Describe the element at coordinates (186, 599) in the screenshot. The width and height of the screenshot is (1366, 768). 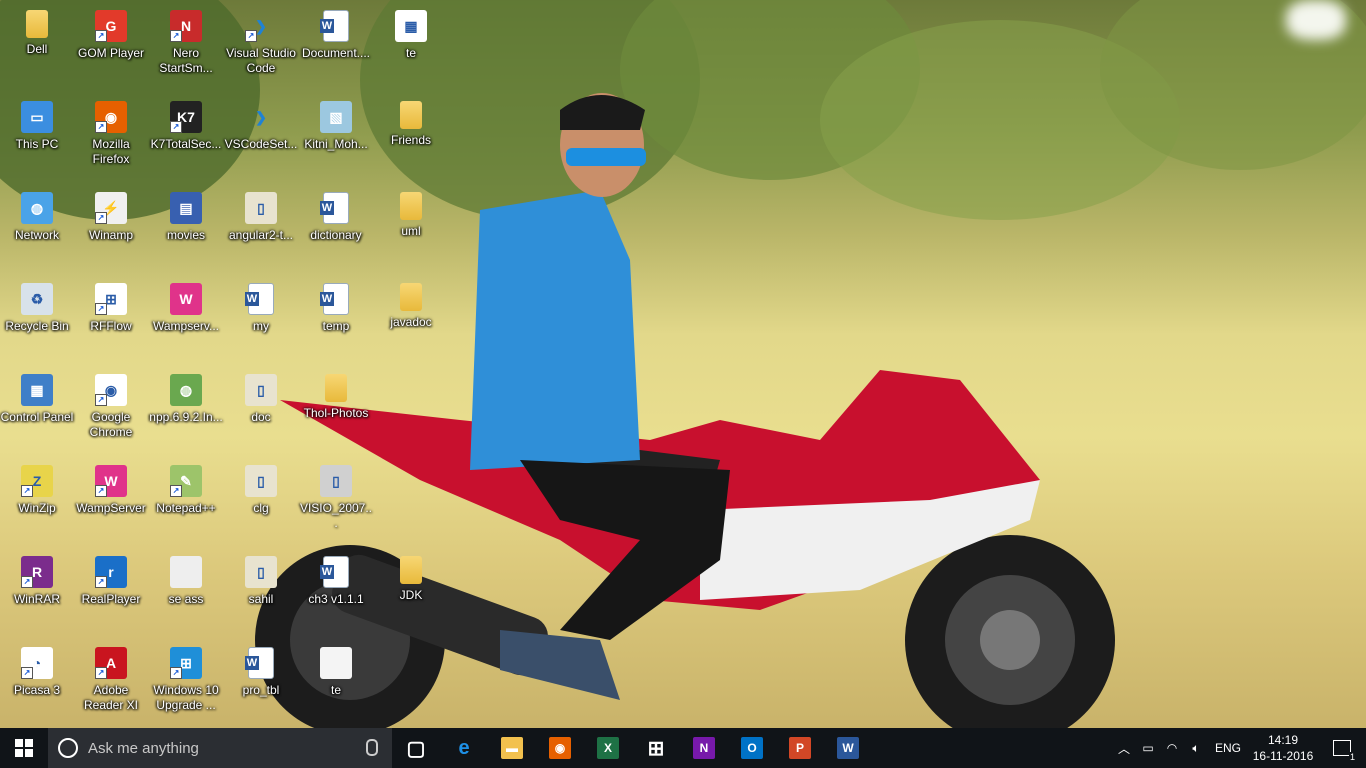
I see `desktop-icon-label: se ass` at that location.